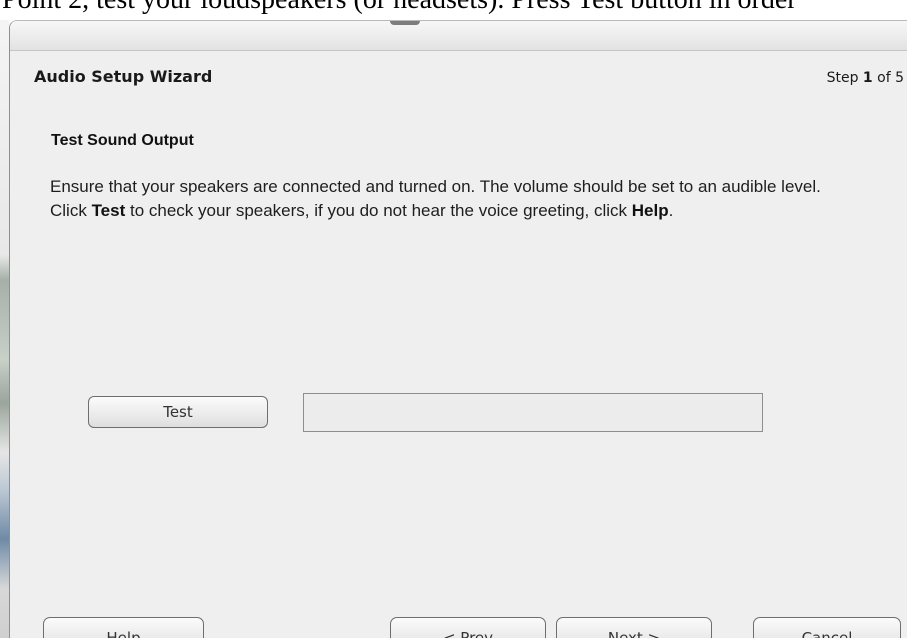  I want to click on background-desktop-edge, so click(4, 329).